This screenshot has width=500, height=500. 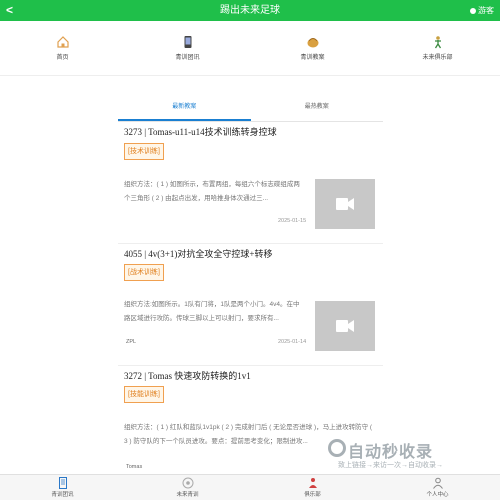 I want to click on ball-icon, so click(x=187, y=483).